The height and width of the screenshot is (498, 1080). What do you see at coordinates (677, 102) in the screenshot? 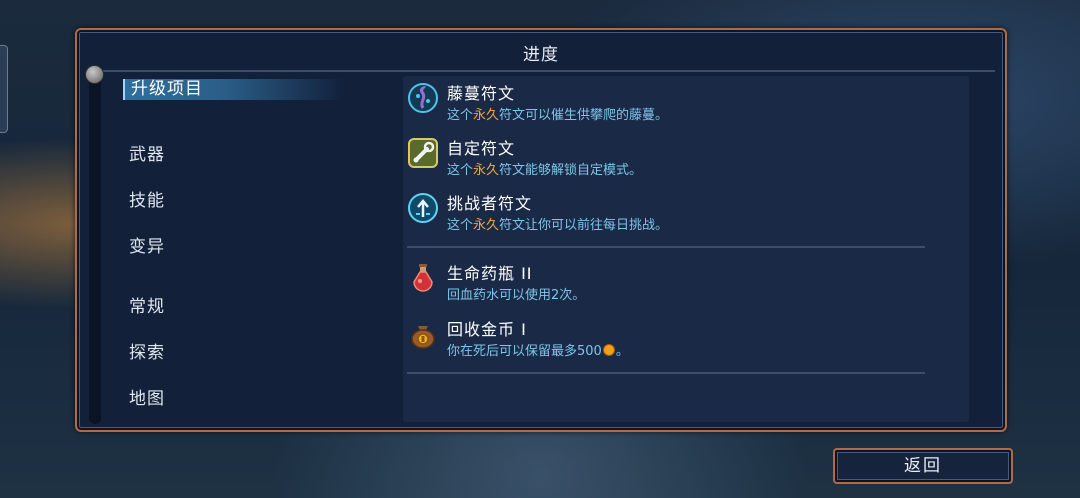
I see `list-item: 藤蔓符文 这个永久符文可以催生供攀爬的藤蔓。` at bounding box center [677, 102].